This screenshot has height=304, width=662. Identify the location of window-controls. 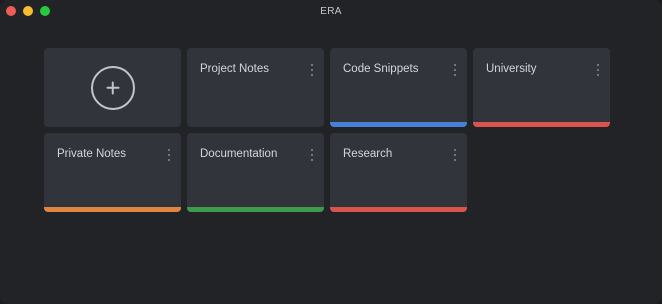
(28, 11).